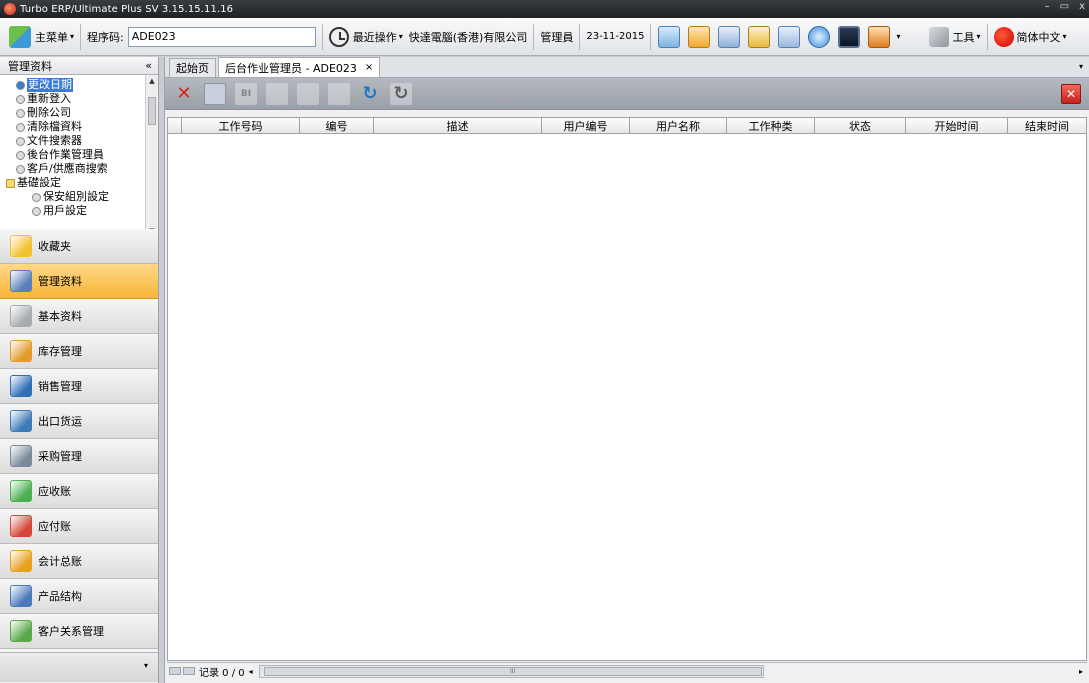  What do you see at coordinates (860, 125) in the screenshot?
I see `column-header: 状态` at bounding box center [860, 125].